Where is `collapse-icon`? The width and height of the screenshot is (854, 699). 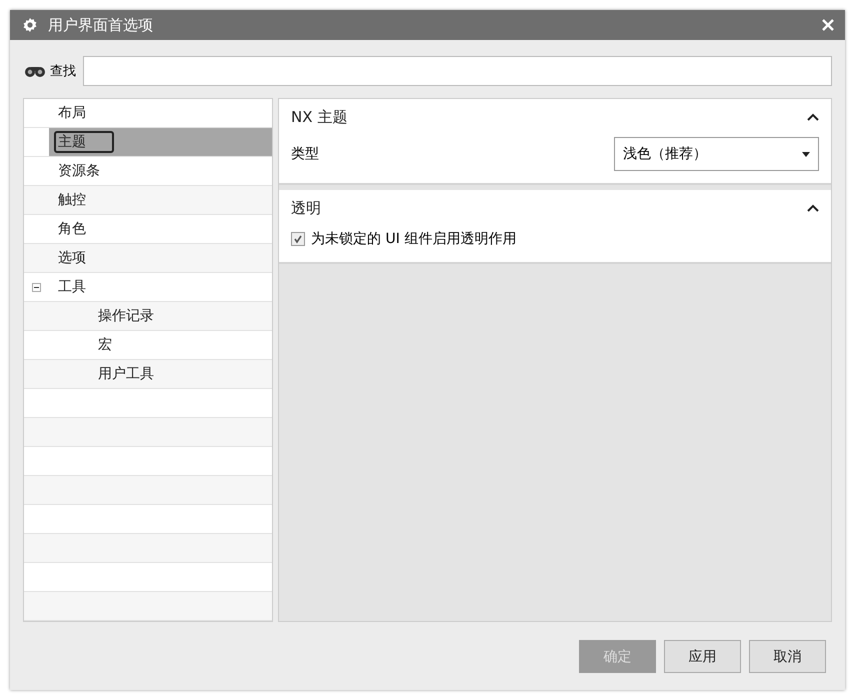
collapse-icon is located at coordinates (36, 287).